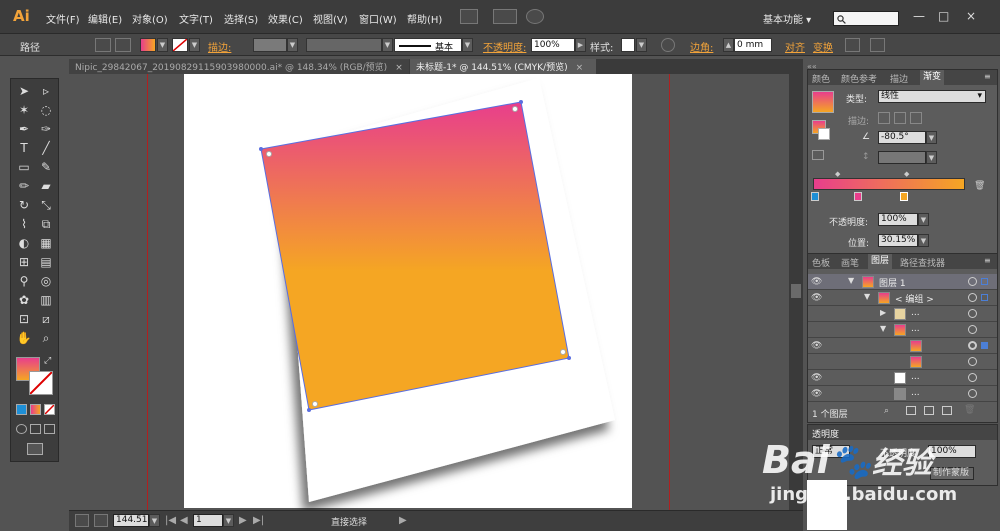 The image size is (1000, 531). What do you see at coordinates (818, 155) in the screenshot?
I see `reverse-gradient-icon` at bounding box center [818, 155].